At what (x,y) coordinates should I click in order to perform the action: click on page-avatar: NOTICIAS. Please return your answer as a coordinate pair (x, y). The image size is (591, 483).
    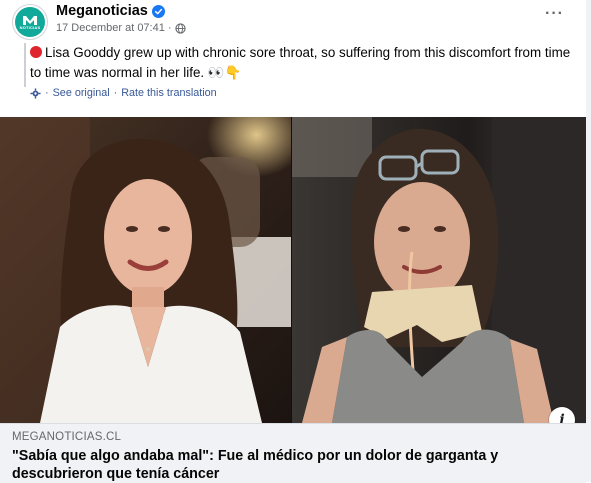
    Looking at the image, I should click on (30, 22).